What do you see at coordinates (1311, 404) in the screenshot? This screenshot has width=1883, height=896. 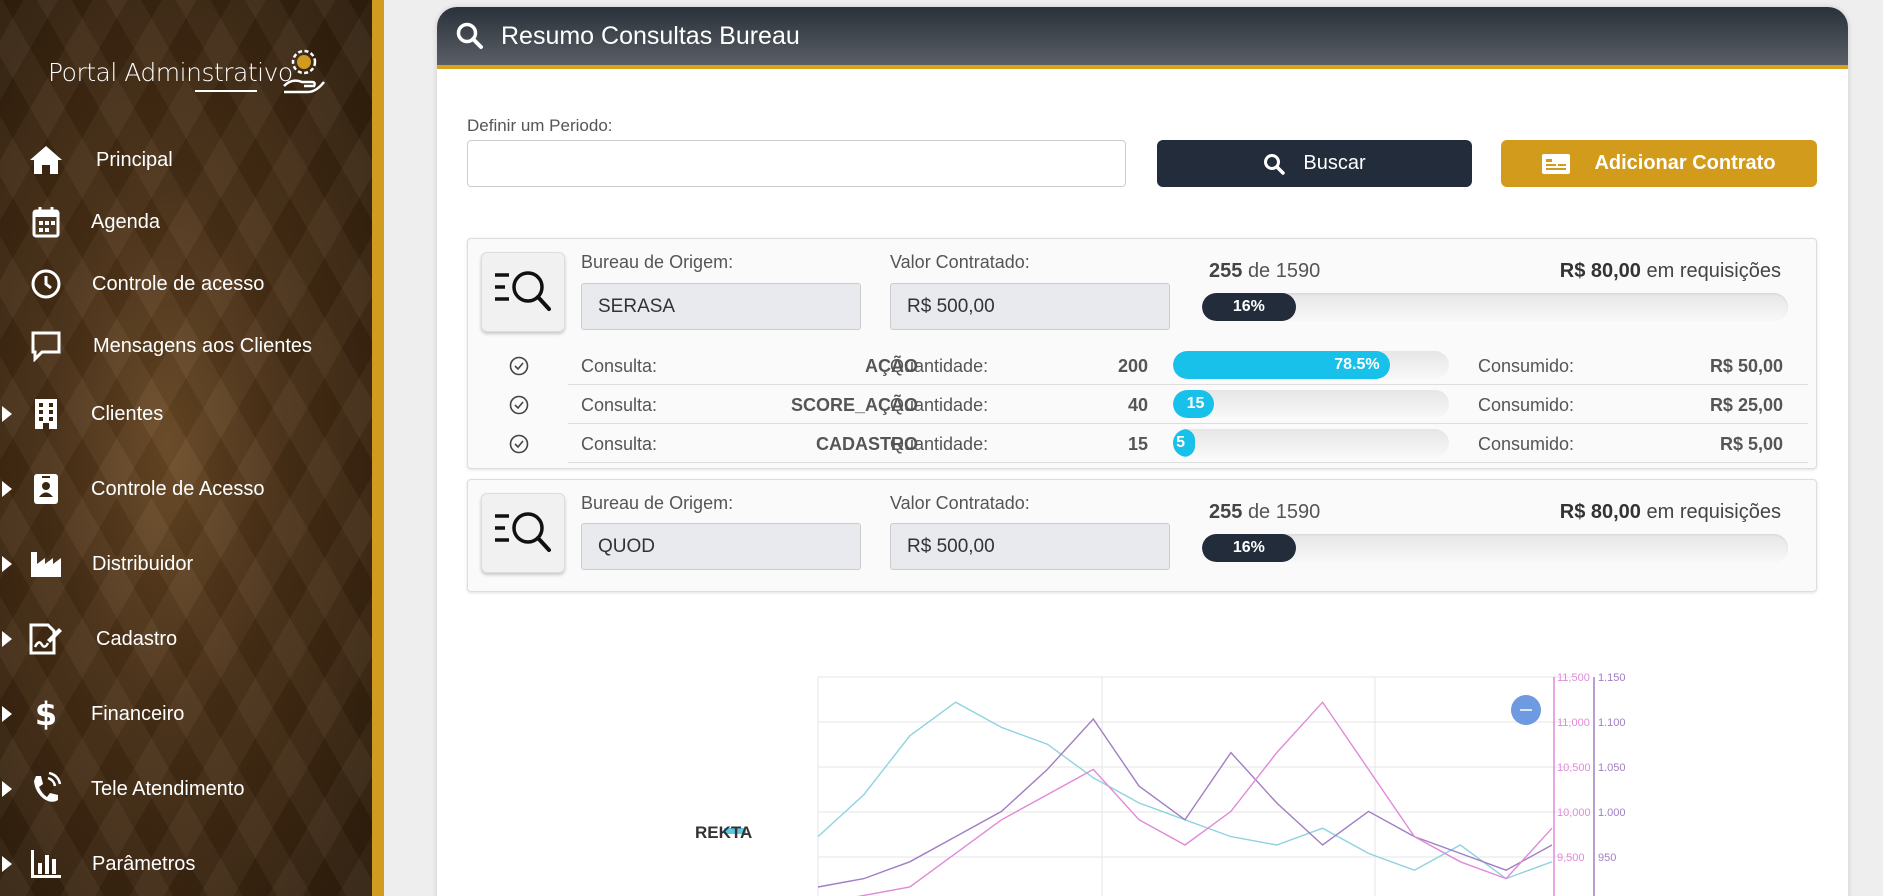 I see `consulta-progress-bar: 15` at bounding box center [1311, 404].